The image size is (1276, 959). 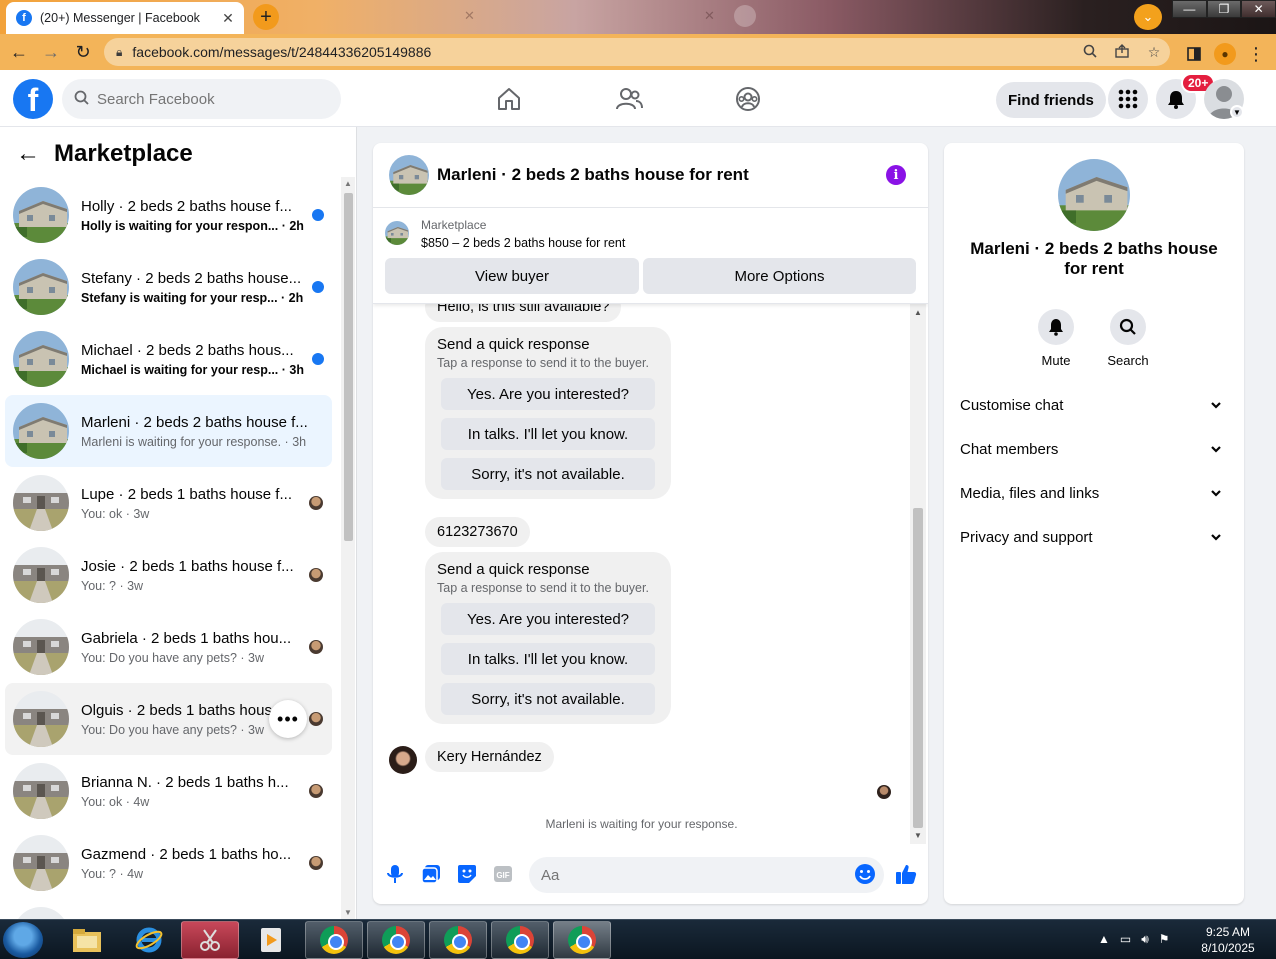 I want to click on view-buyer-button: View buyer, so click(x=512, y=276).